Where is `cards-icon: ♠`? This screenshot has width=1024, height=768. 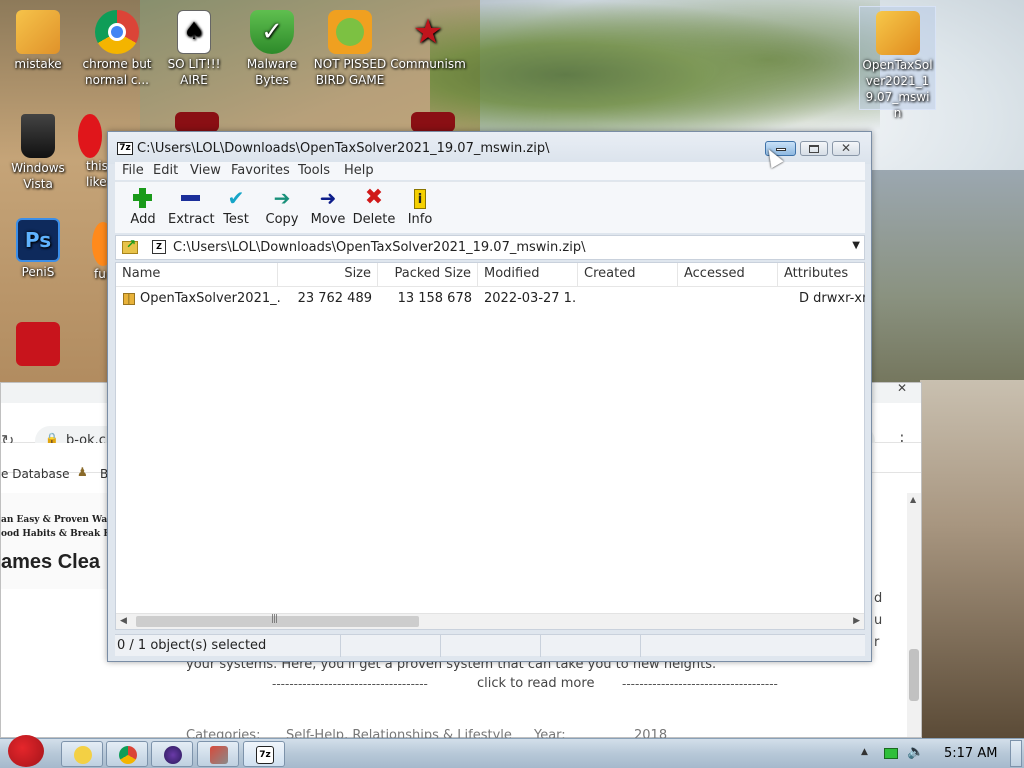 cards-icon: ♠ is located at coordinates (194, 32).